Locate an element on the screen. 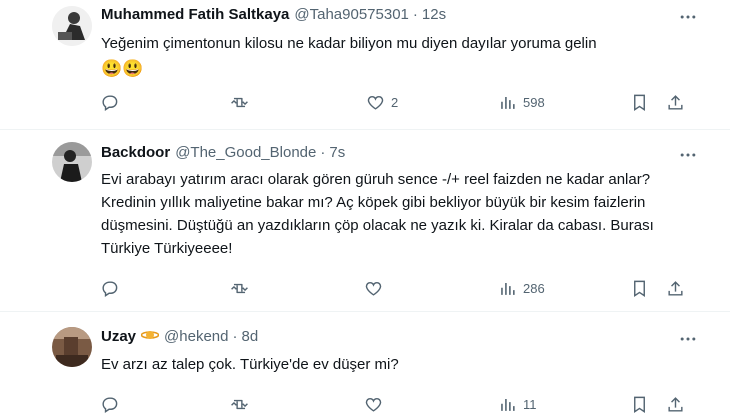  action-bar: 11 is located at coordinates (395, 404).